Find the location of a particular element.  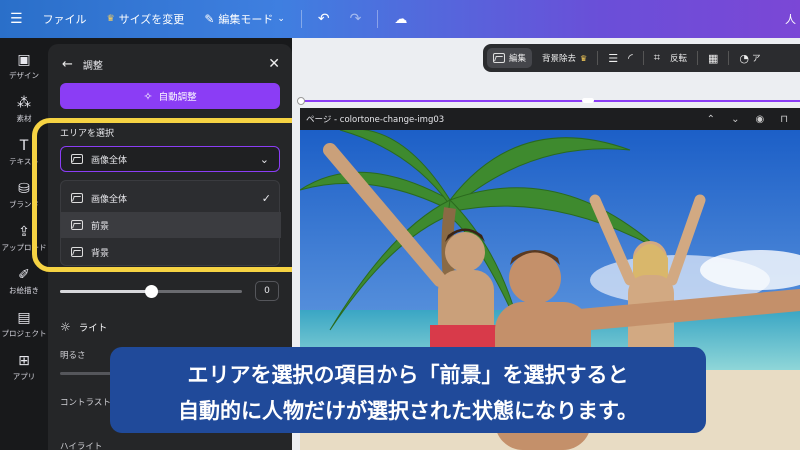

highlight-frame is located at coordinates (173, 195).